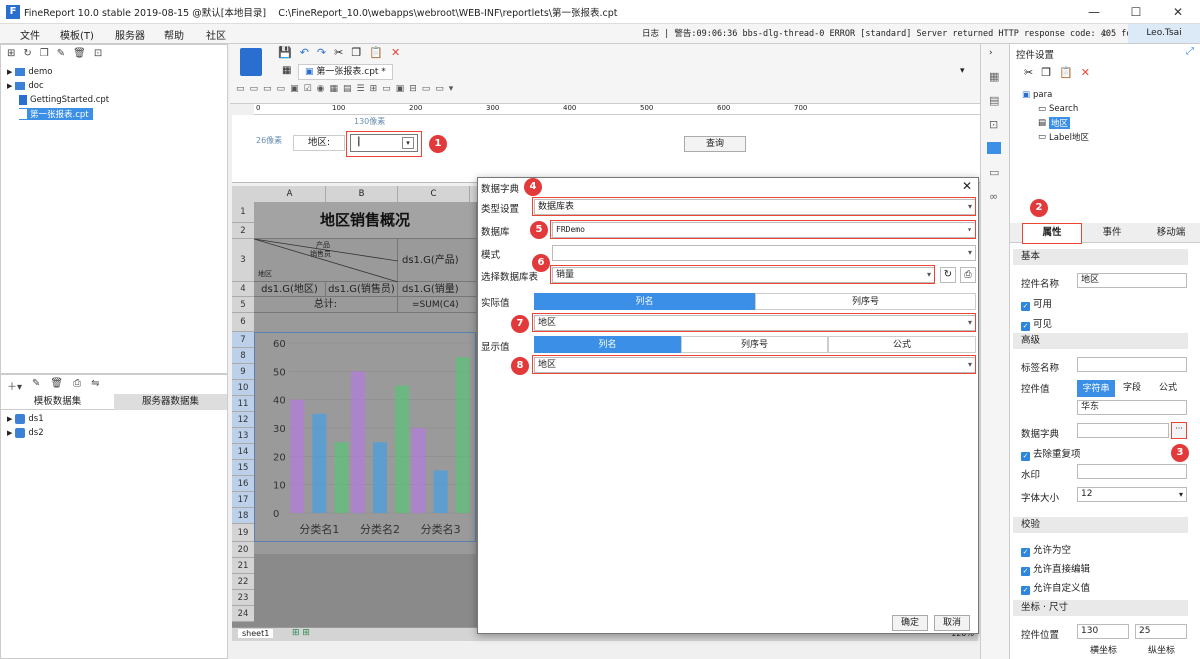  What do you see at coordinates (361, 89) in the screenshot?
I see `widget-list-icon: ☰` at bounding box center [361, 89].